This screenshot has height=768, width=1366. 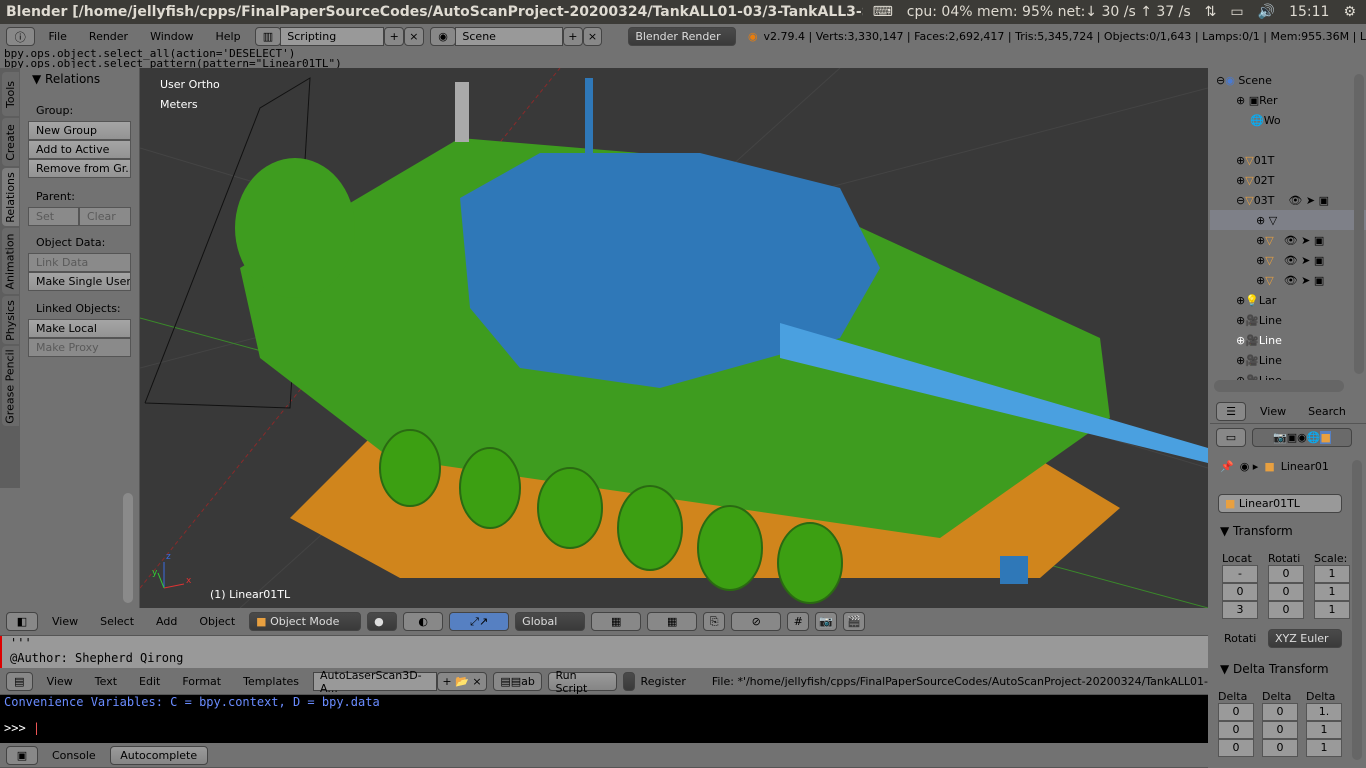 I want to click on proportional-icon: #, so click(x=798, y=621).